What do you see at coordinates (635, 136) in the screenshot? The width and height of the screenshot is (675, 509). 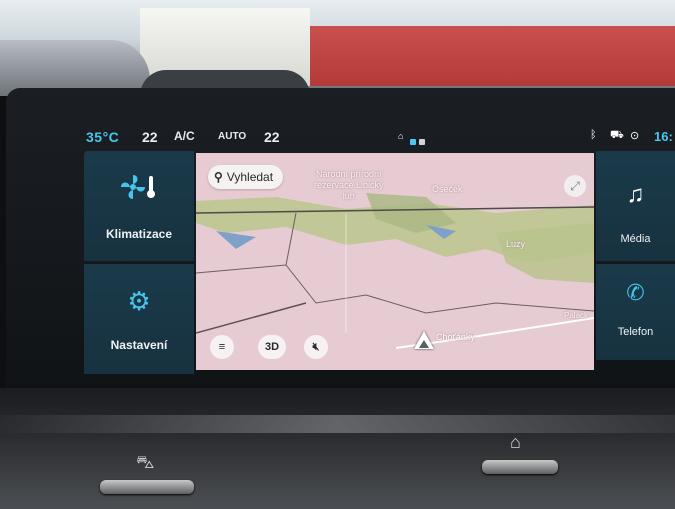 I see `location-icon: ⊙` at bounding box center [635, 136].